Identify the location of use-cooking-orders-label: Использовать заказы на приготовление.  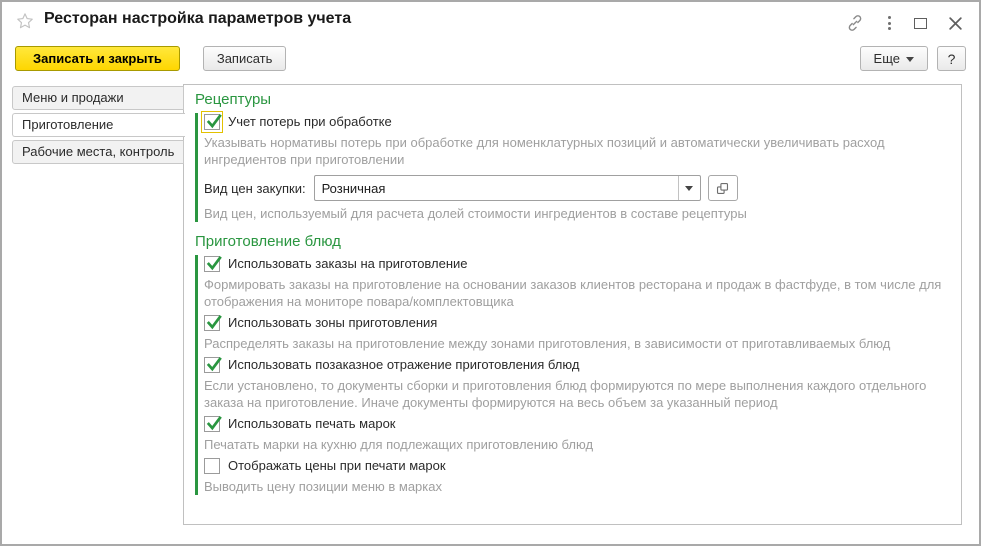
(348, 263).